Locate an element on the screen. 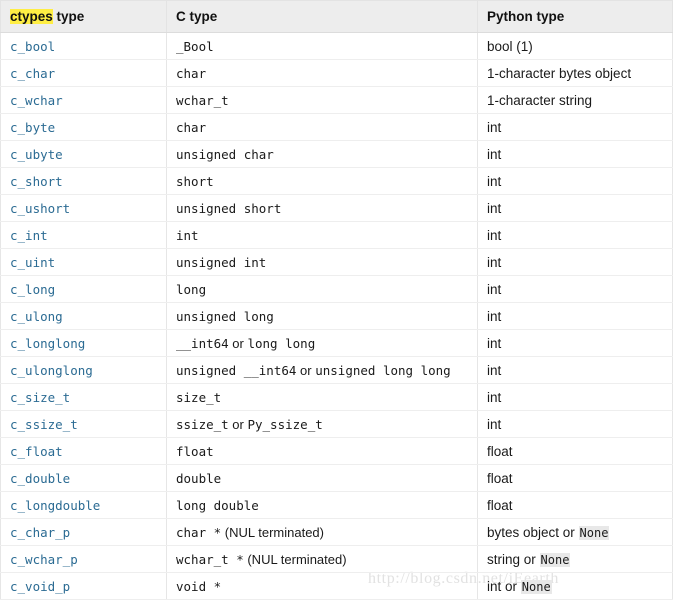 The image size is (675, 606). c-type-value: char * (NUL terminated) is located at coordinates (250, 532).